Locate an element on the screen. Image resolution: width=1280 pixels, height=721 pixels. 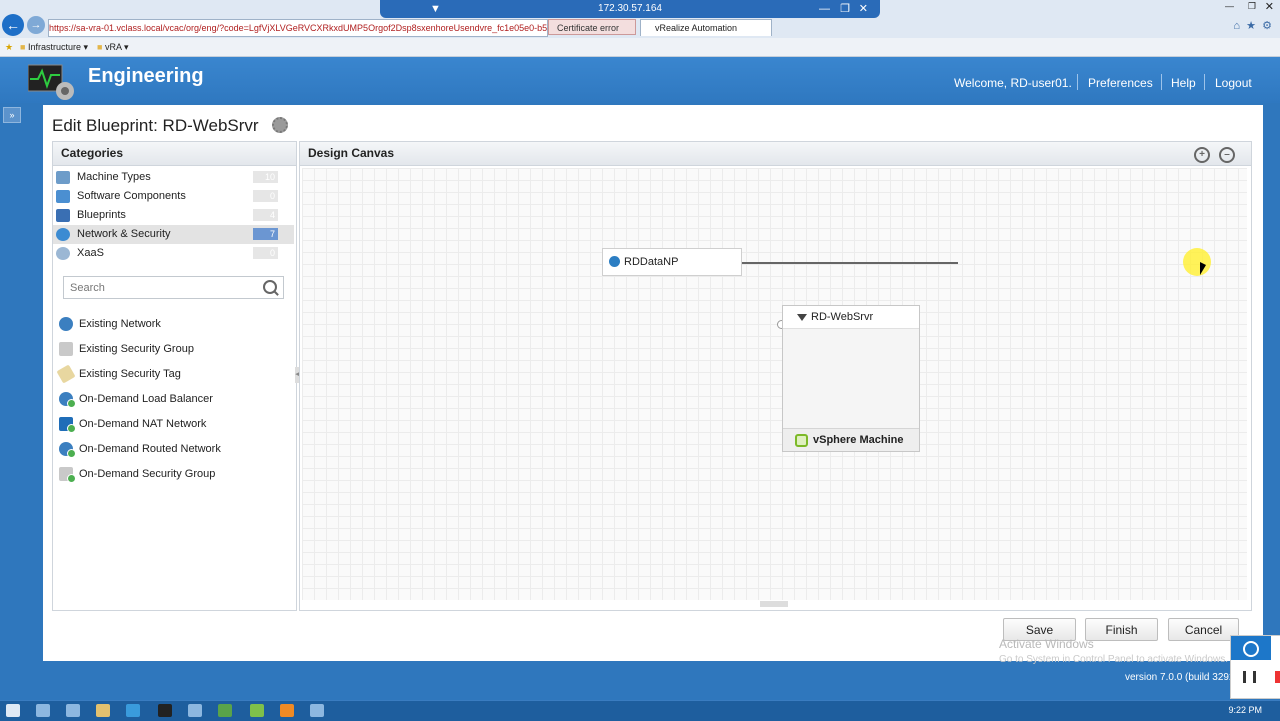
component-existing-security-group: Existing Security Group is located at coordinates (174, 349).